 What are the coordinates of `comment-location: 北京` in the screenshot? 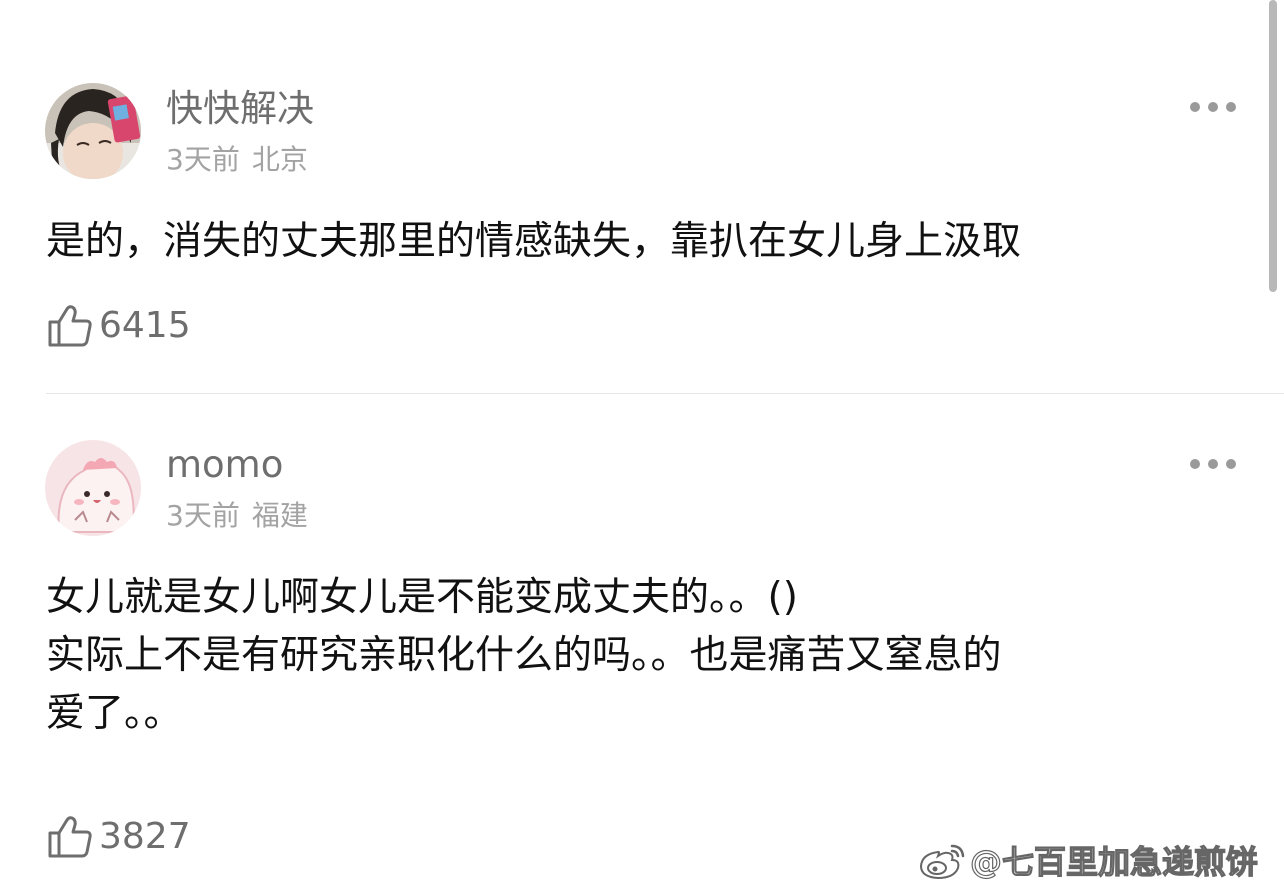 It's located at (279, 159).